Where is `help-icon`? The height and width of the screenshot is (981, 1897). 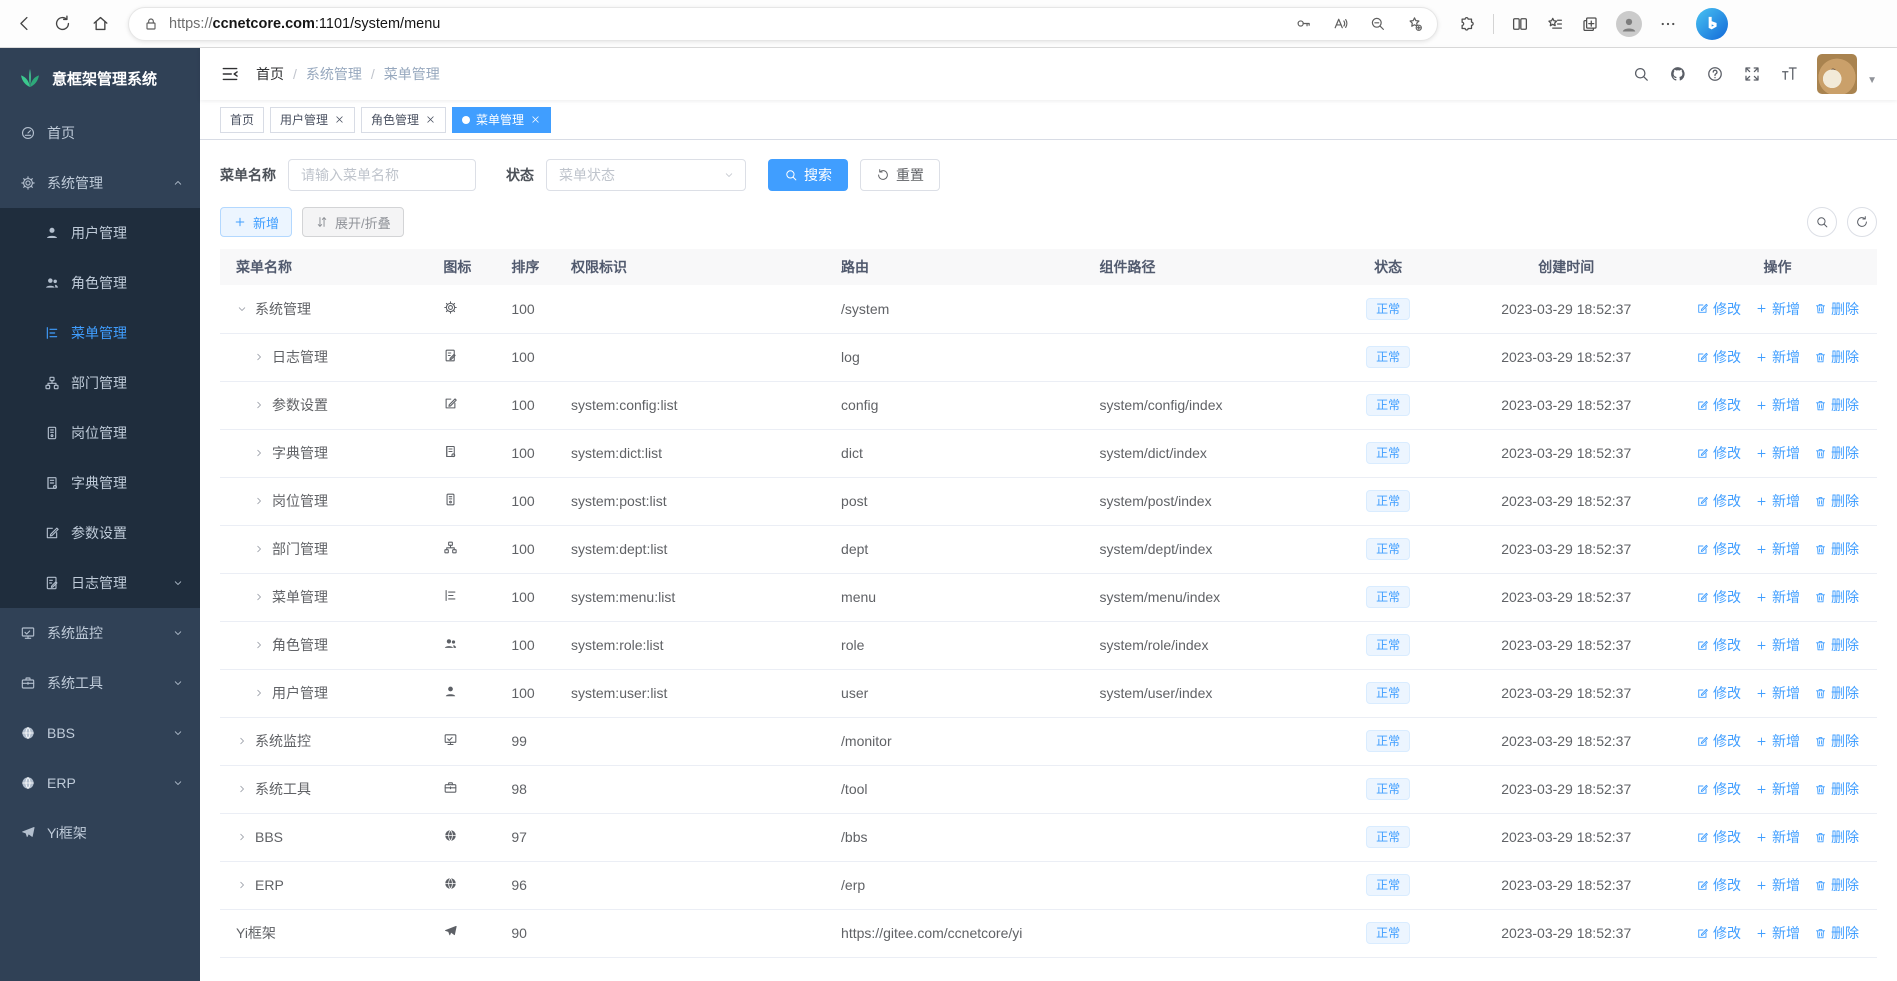 help-icon is located at coordinates (1715, 74).